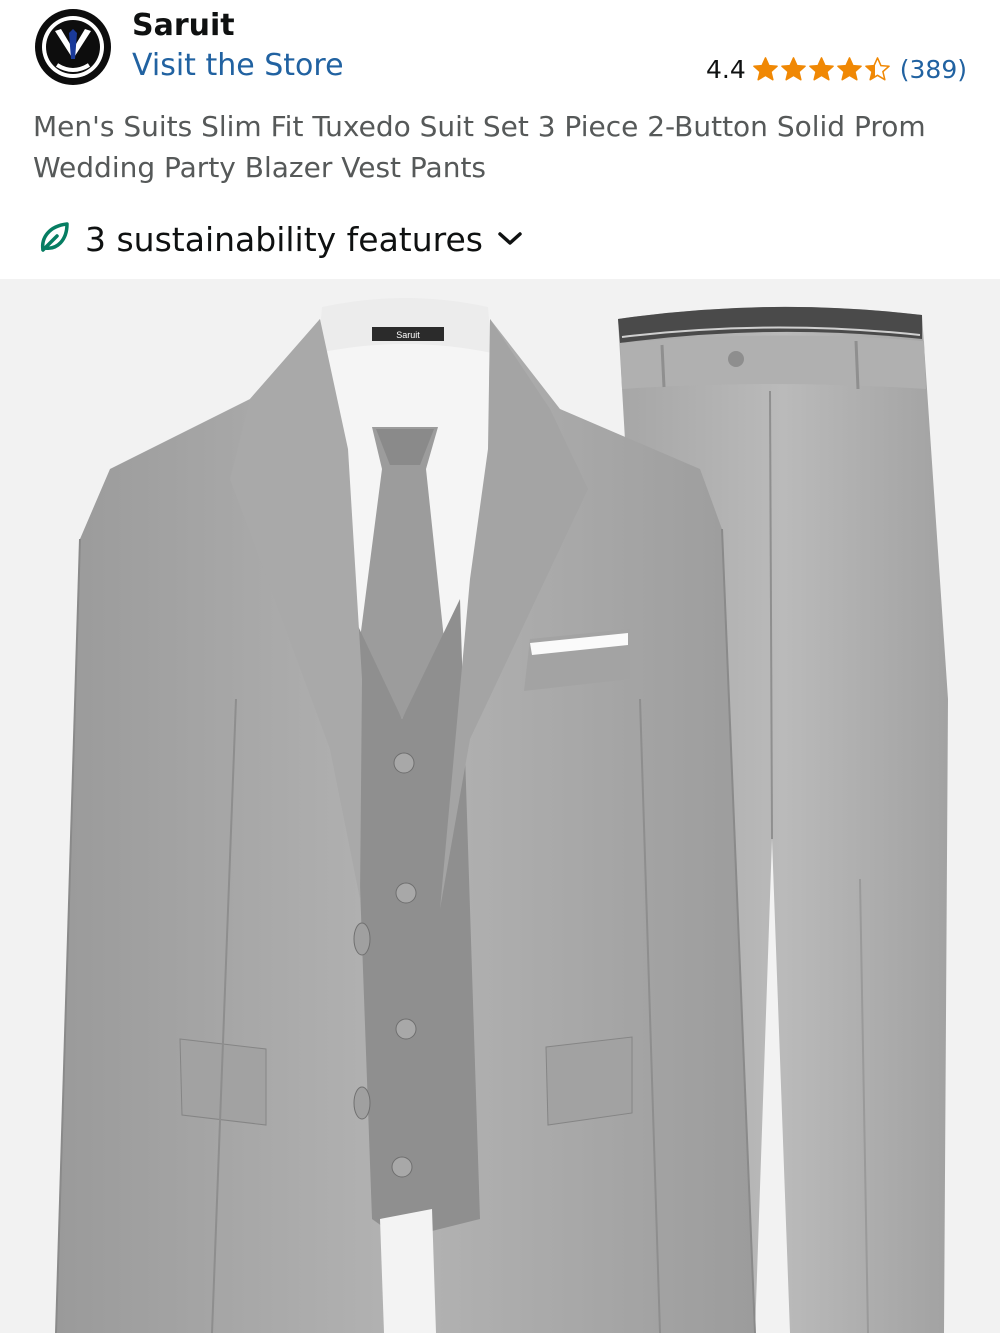 This screenshot has width=1000, height=1333. I want to click on star-rating, so click(822, 69).